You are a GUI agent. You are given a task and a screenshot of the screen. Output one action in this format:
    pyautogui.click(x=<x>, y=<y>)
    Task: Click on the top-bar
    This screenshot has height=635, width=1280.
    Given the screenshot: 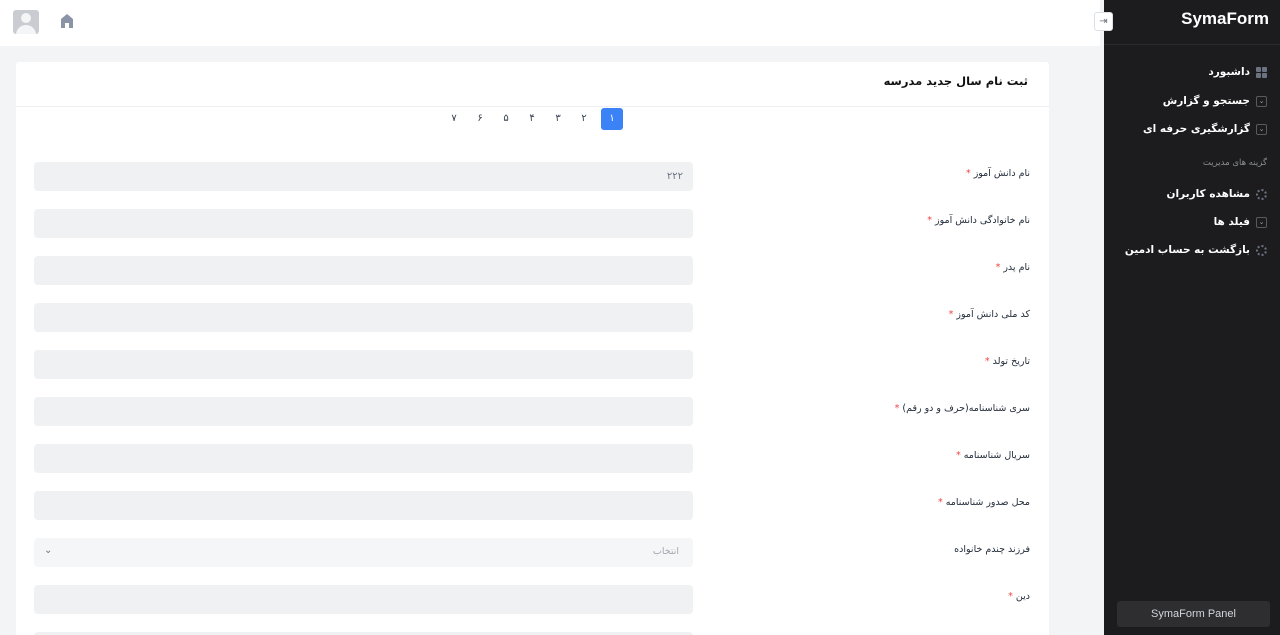 What is the action you would take?
    pyautogui.click(x=550, y=23)
    